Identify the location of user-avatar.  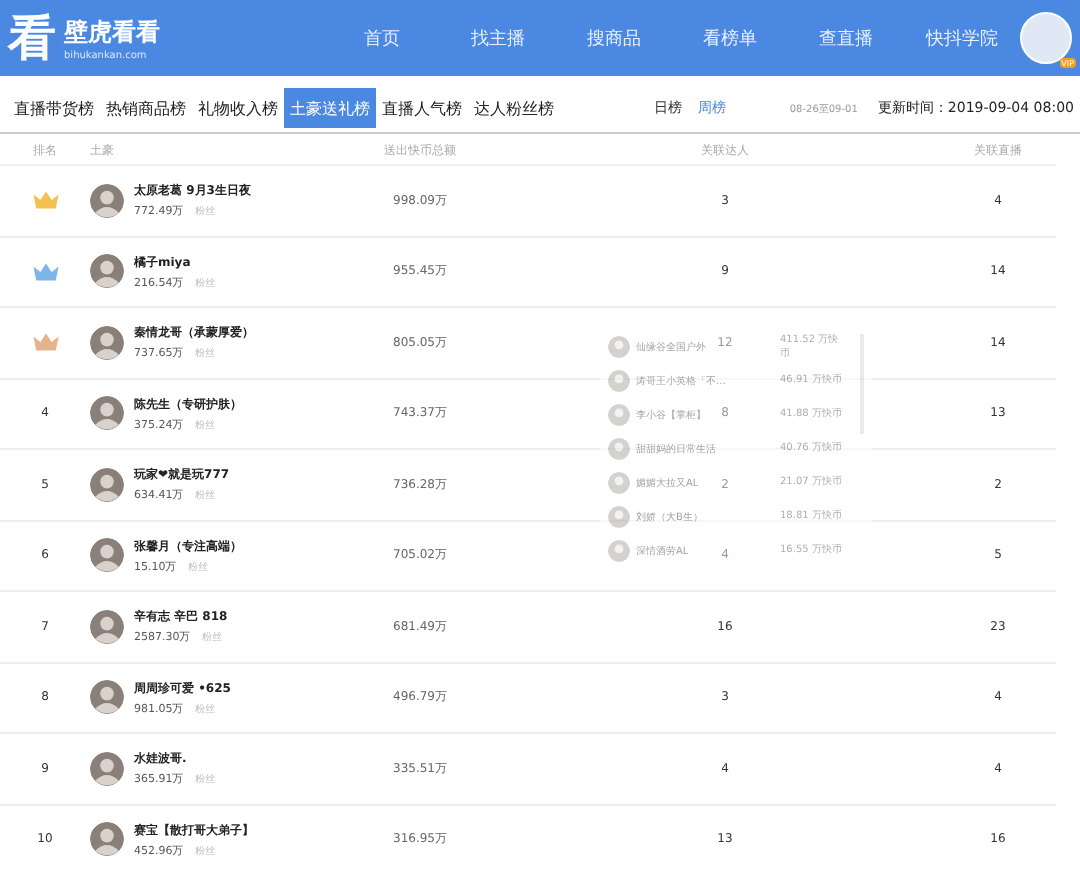
(1046, 38).